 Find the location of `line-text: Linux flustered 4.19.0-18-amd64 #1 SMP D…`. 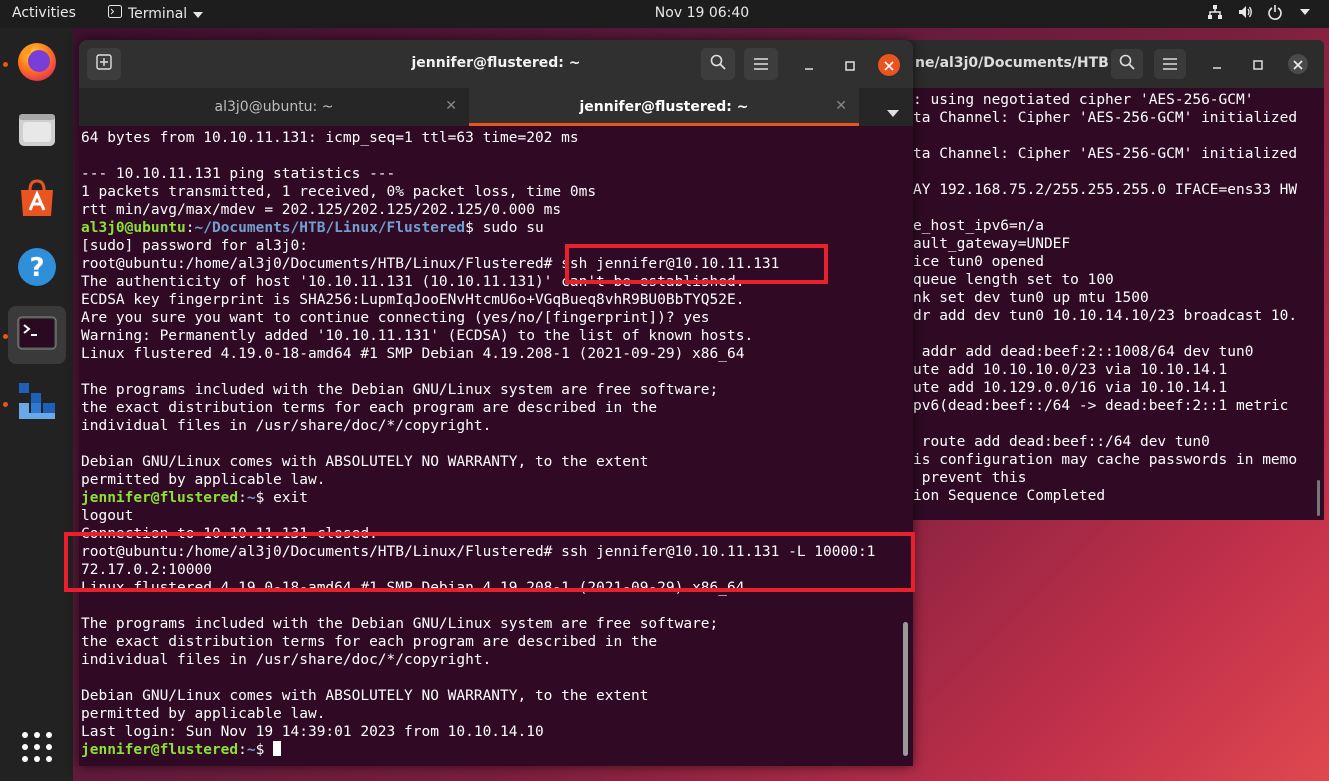

line-text: Linux flustered 4.19.0-18-amd64 #1 SMP D… is located at coordinates (413, 354).